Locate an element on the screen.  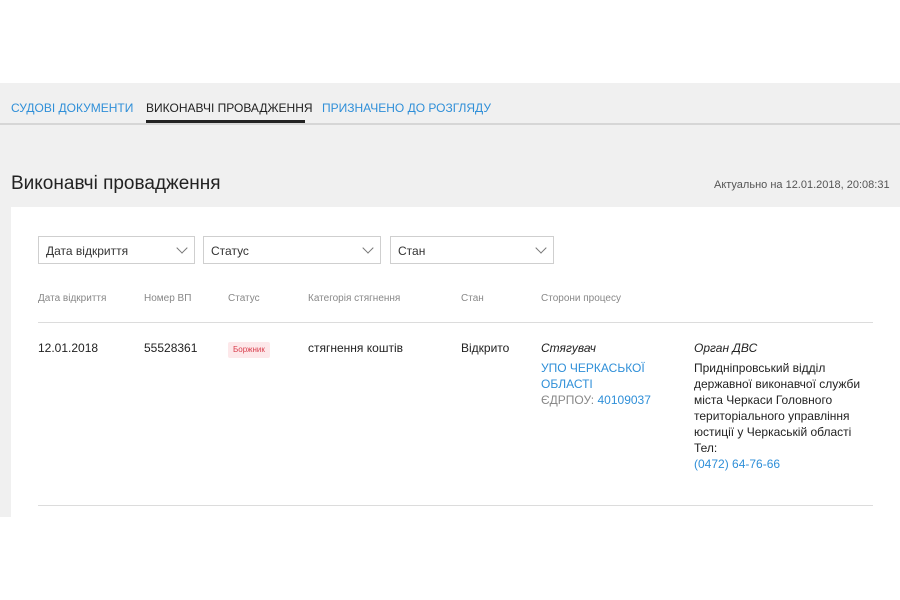
creditor-role: Стягувач is located at coordinates (568, 348).